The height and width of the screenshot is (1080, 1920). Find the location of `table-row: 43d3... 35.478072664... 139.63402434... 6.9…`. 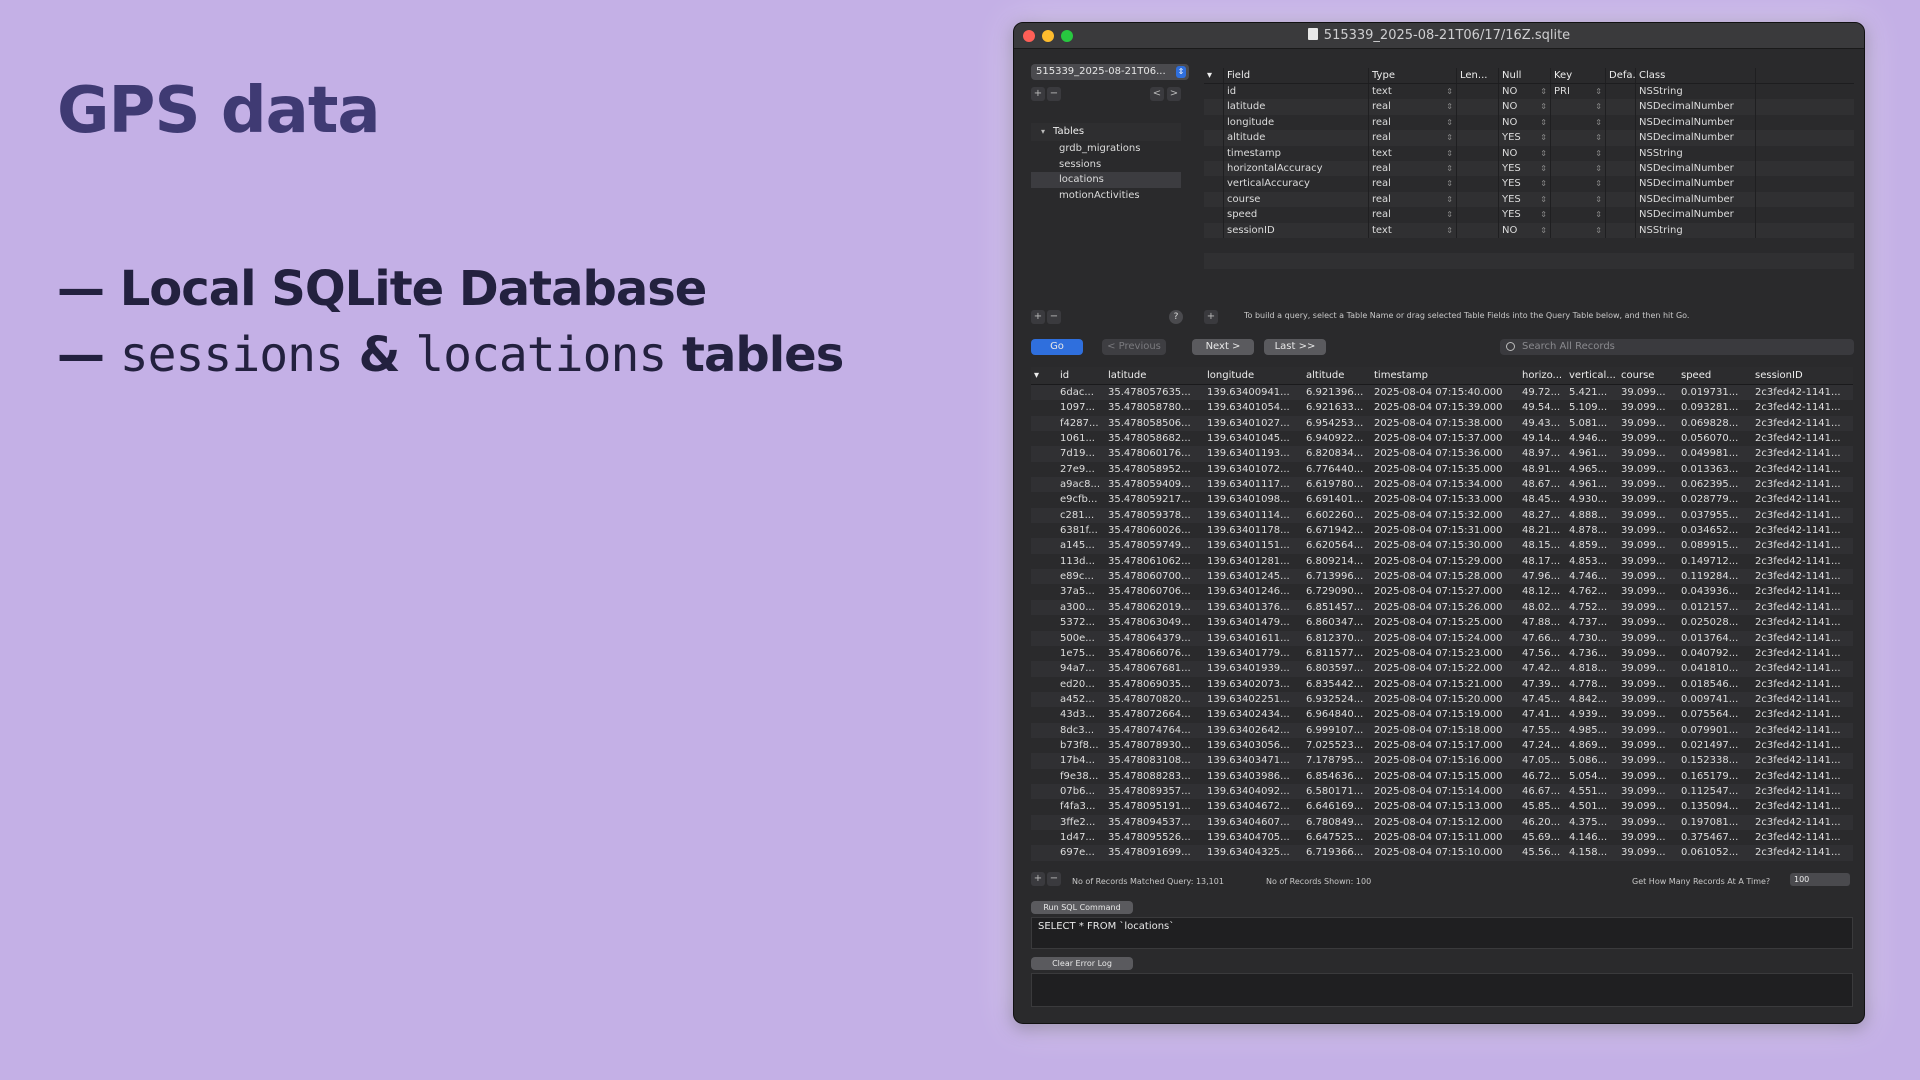

table-row: 43d3... 35.478072664... 139.63402434... 6.9… is located at coordinates (1442, 714).